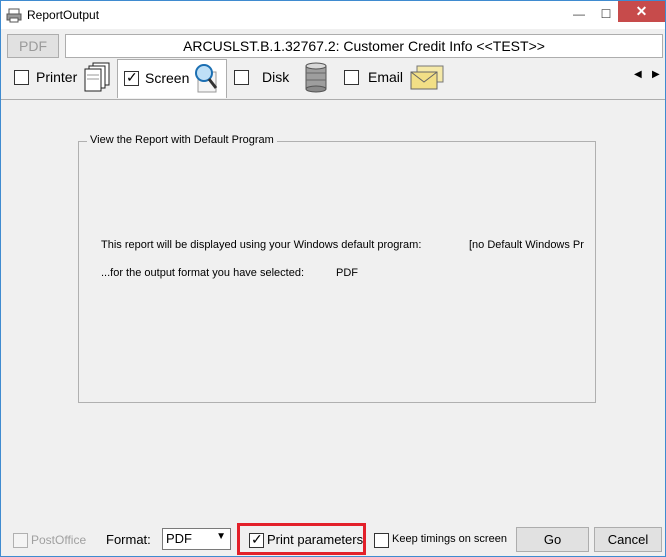 The image size is (666, 557). I want to click on disk-checkbox, so click(241, 77).